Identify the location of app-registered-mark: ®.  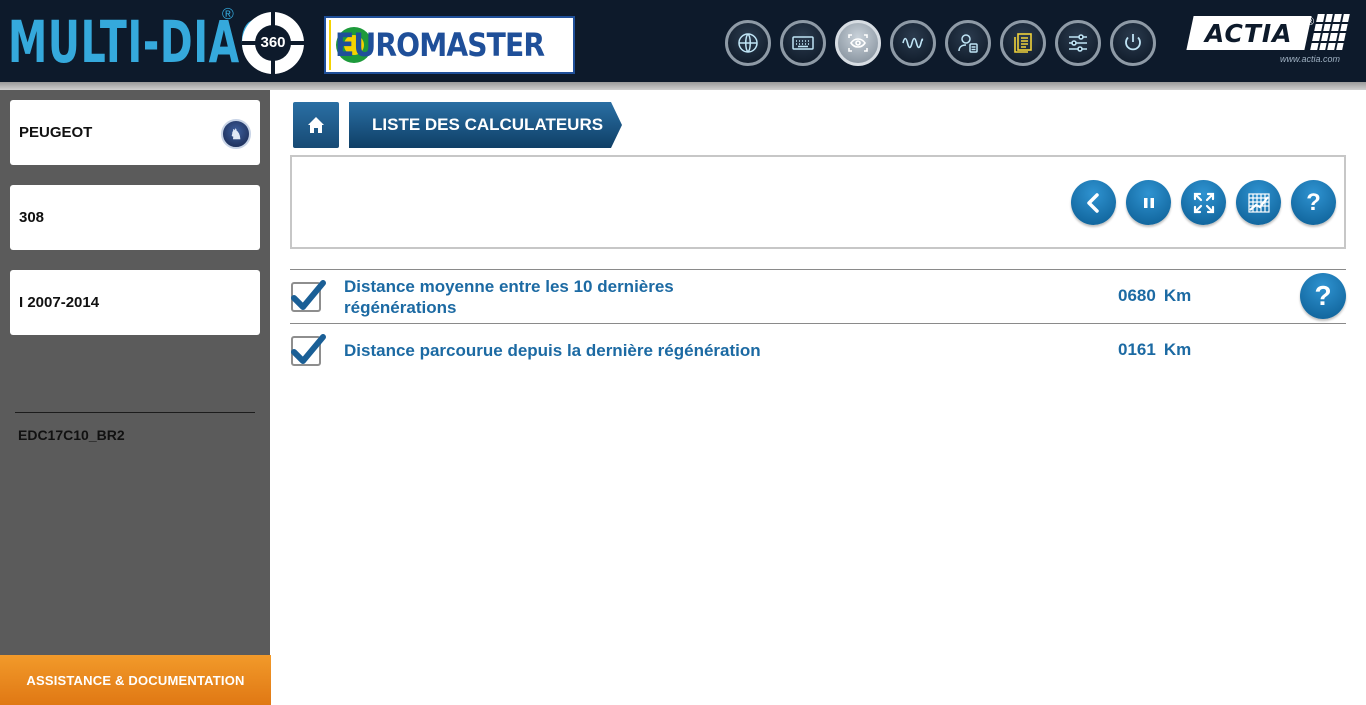
(228, 14).